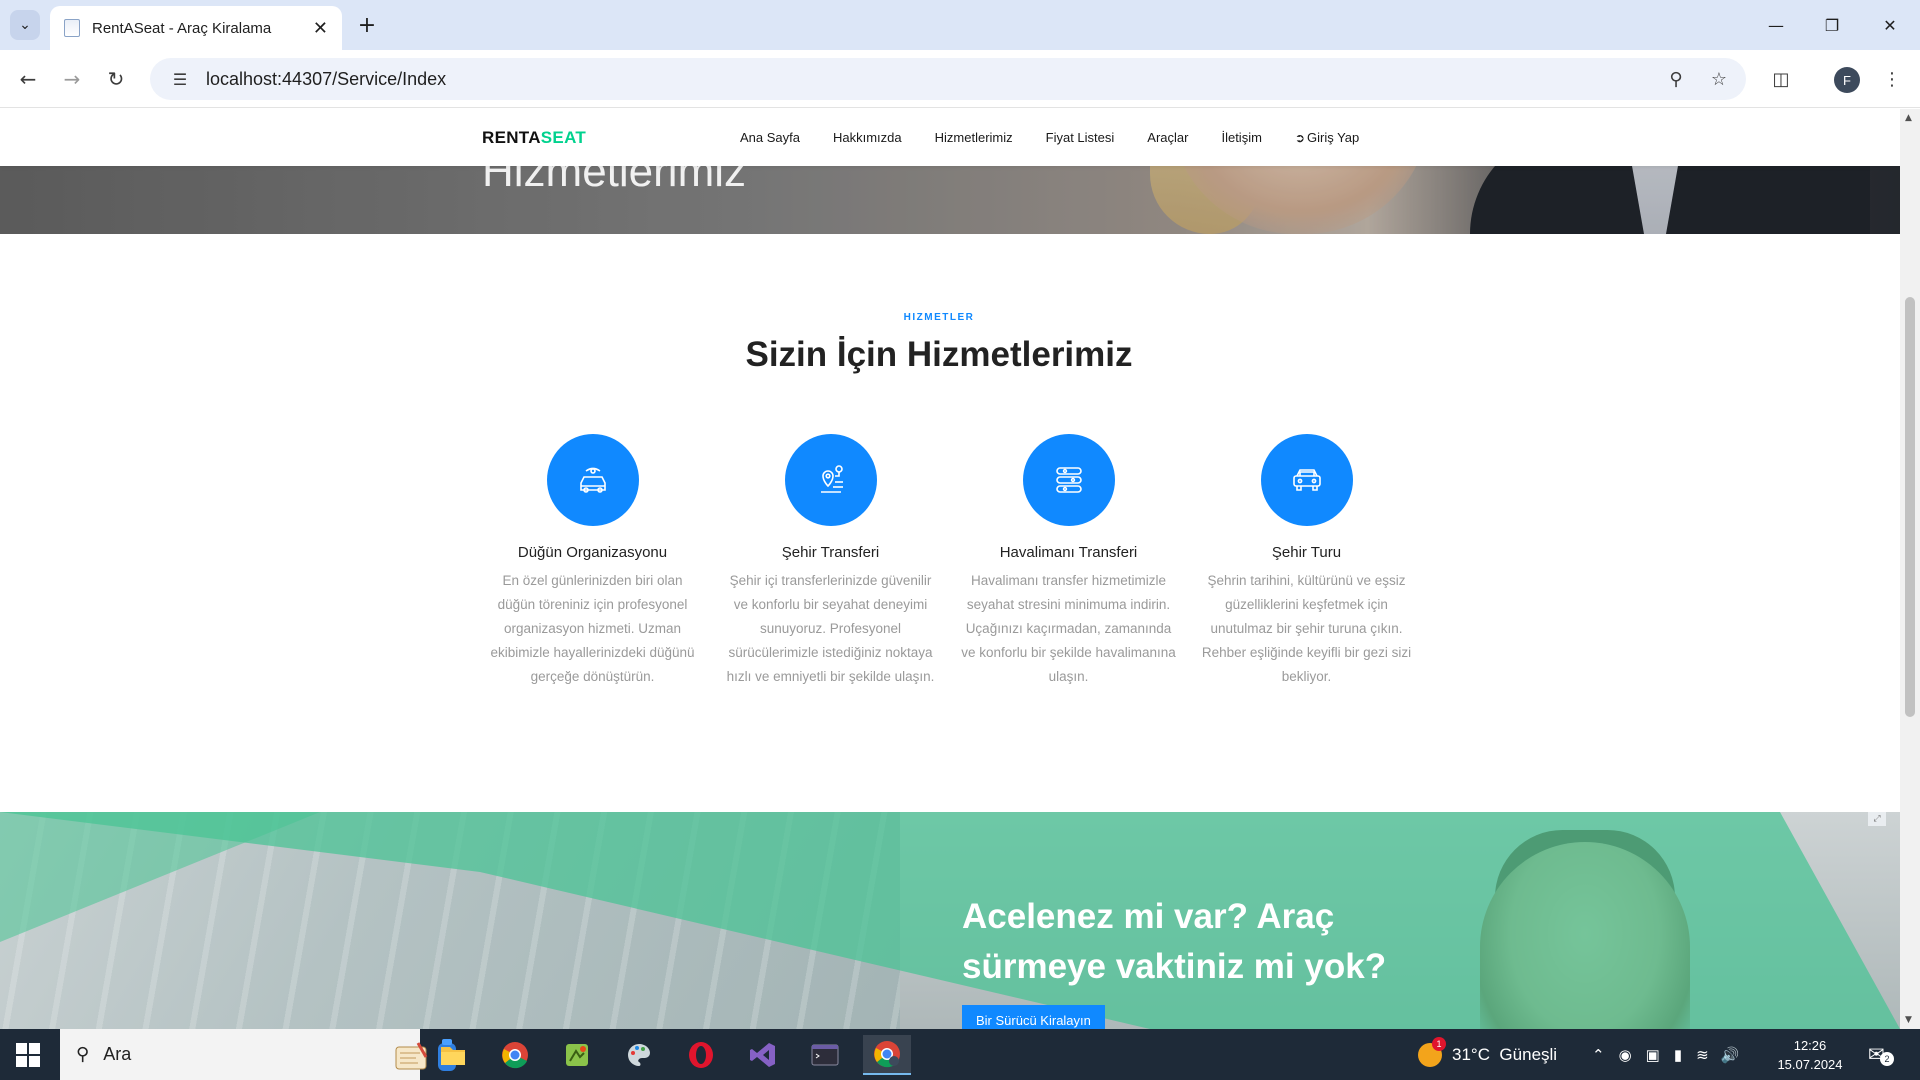 The height and width of the screenshot is (1080, 1920). I want to click on visual-studio-icon, so click(762, 1055).